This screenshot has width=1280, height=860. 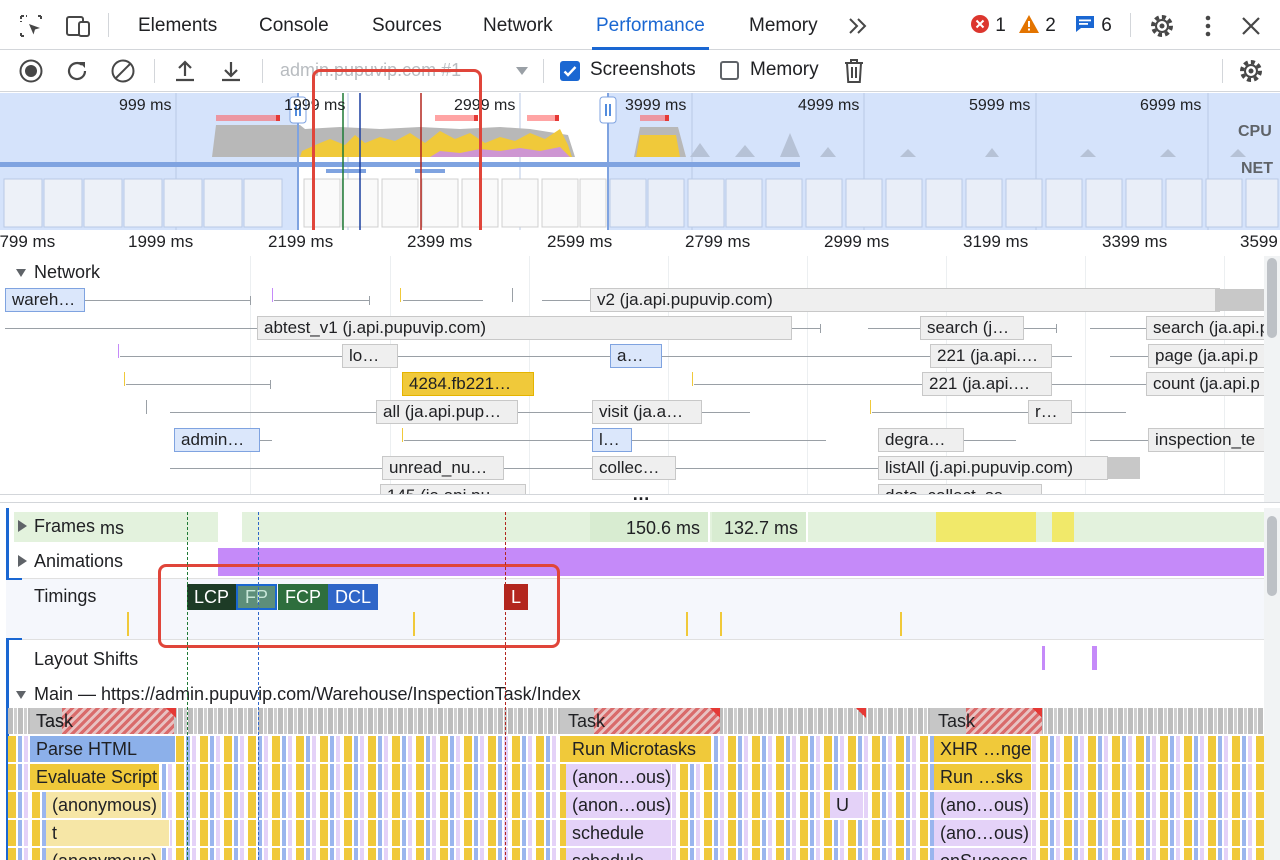 I want to click on tracks-scrollbar, so click(x=1272, y=684).